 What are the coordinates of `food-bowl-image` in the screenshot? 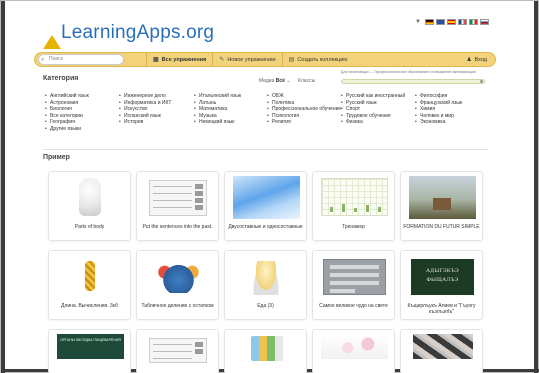 It's located at (266, 278).